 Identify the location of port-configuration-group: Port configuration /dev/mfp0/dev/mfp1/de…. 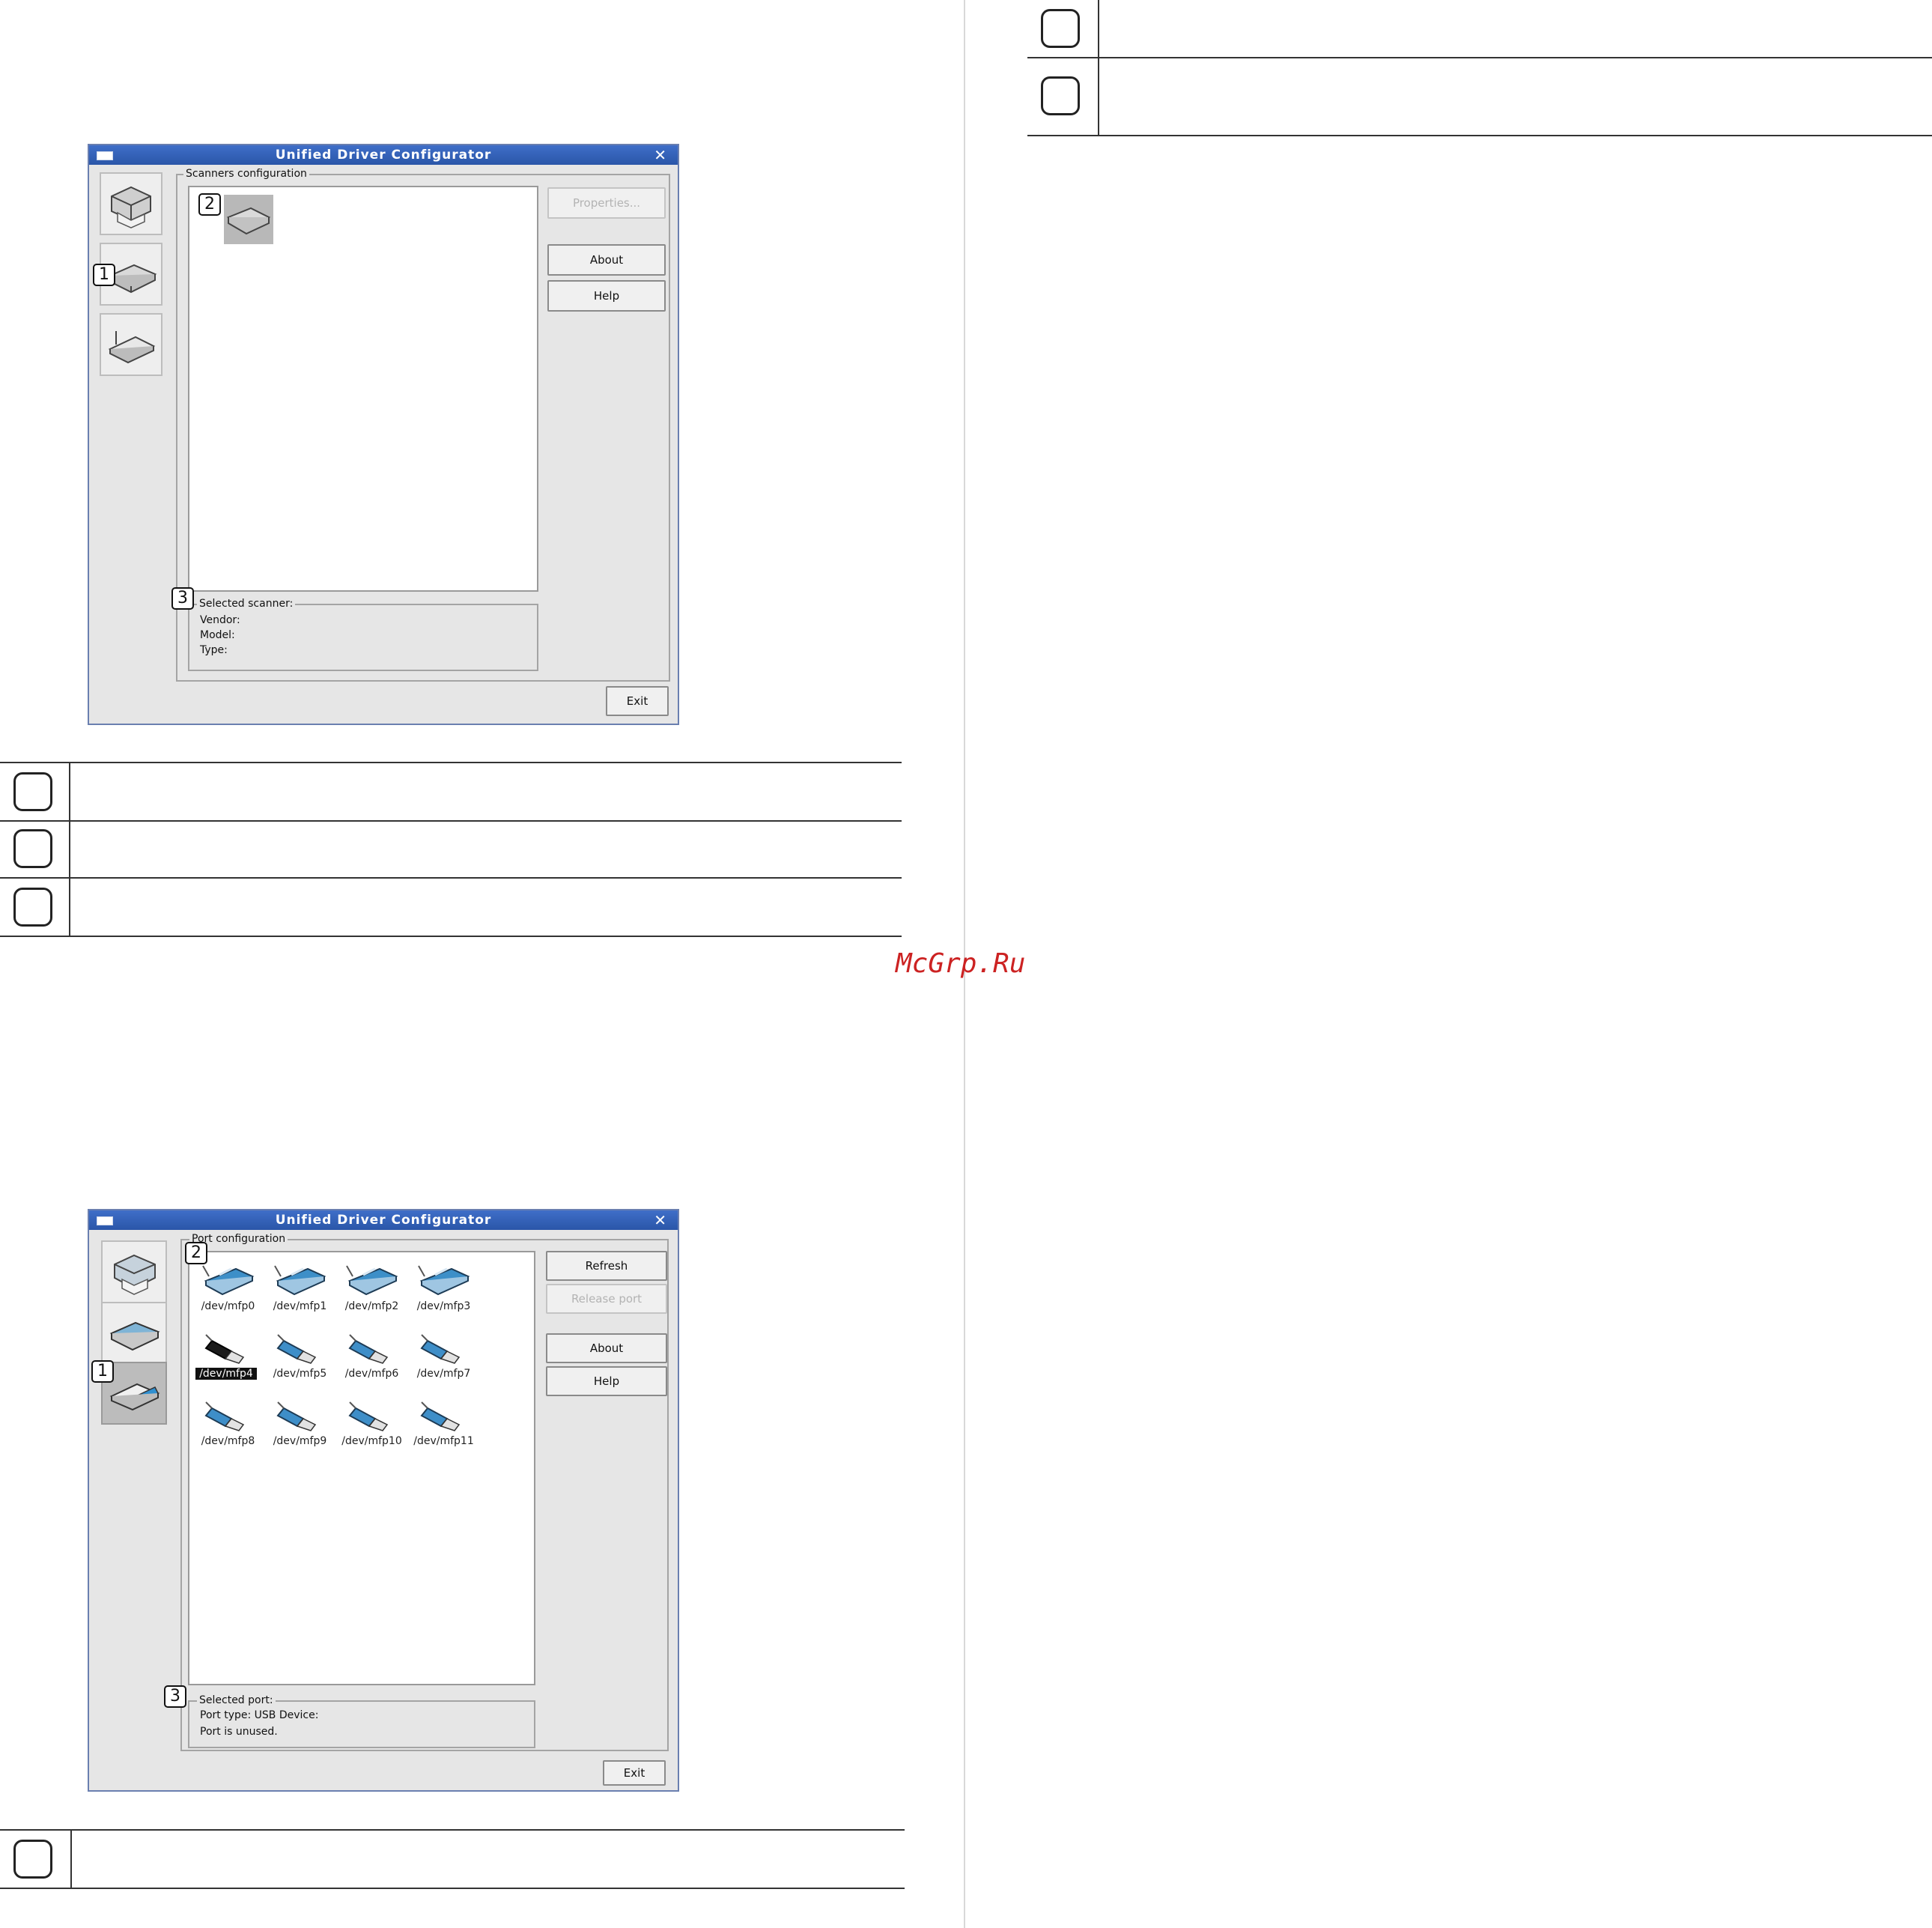
(424, 1492).